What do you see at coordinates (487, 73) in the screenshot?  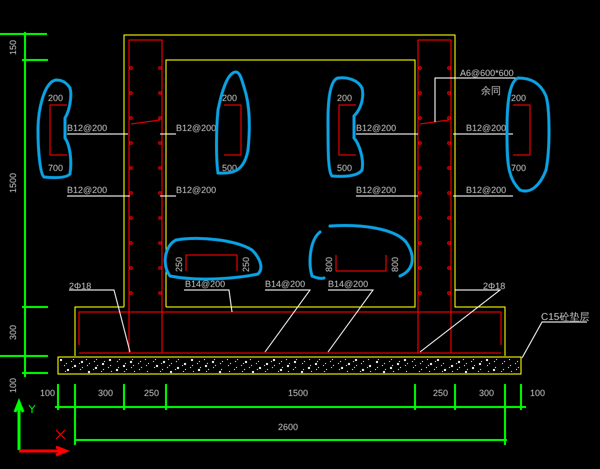 I see `rebar-label: A6@600*600` at bounding box center [487, 73].